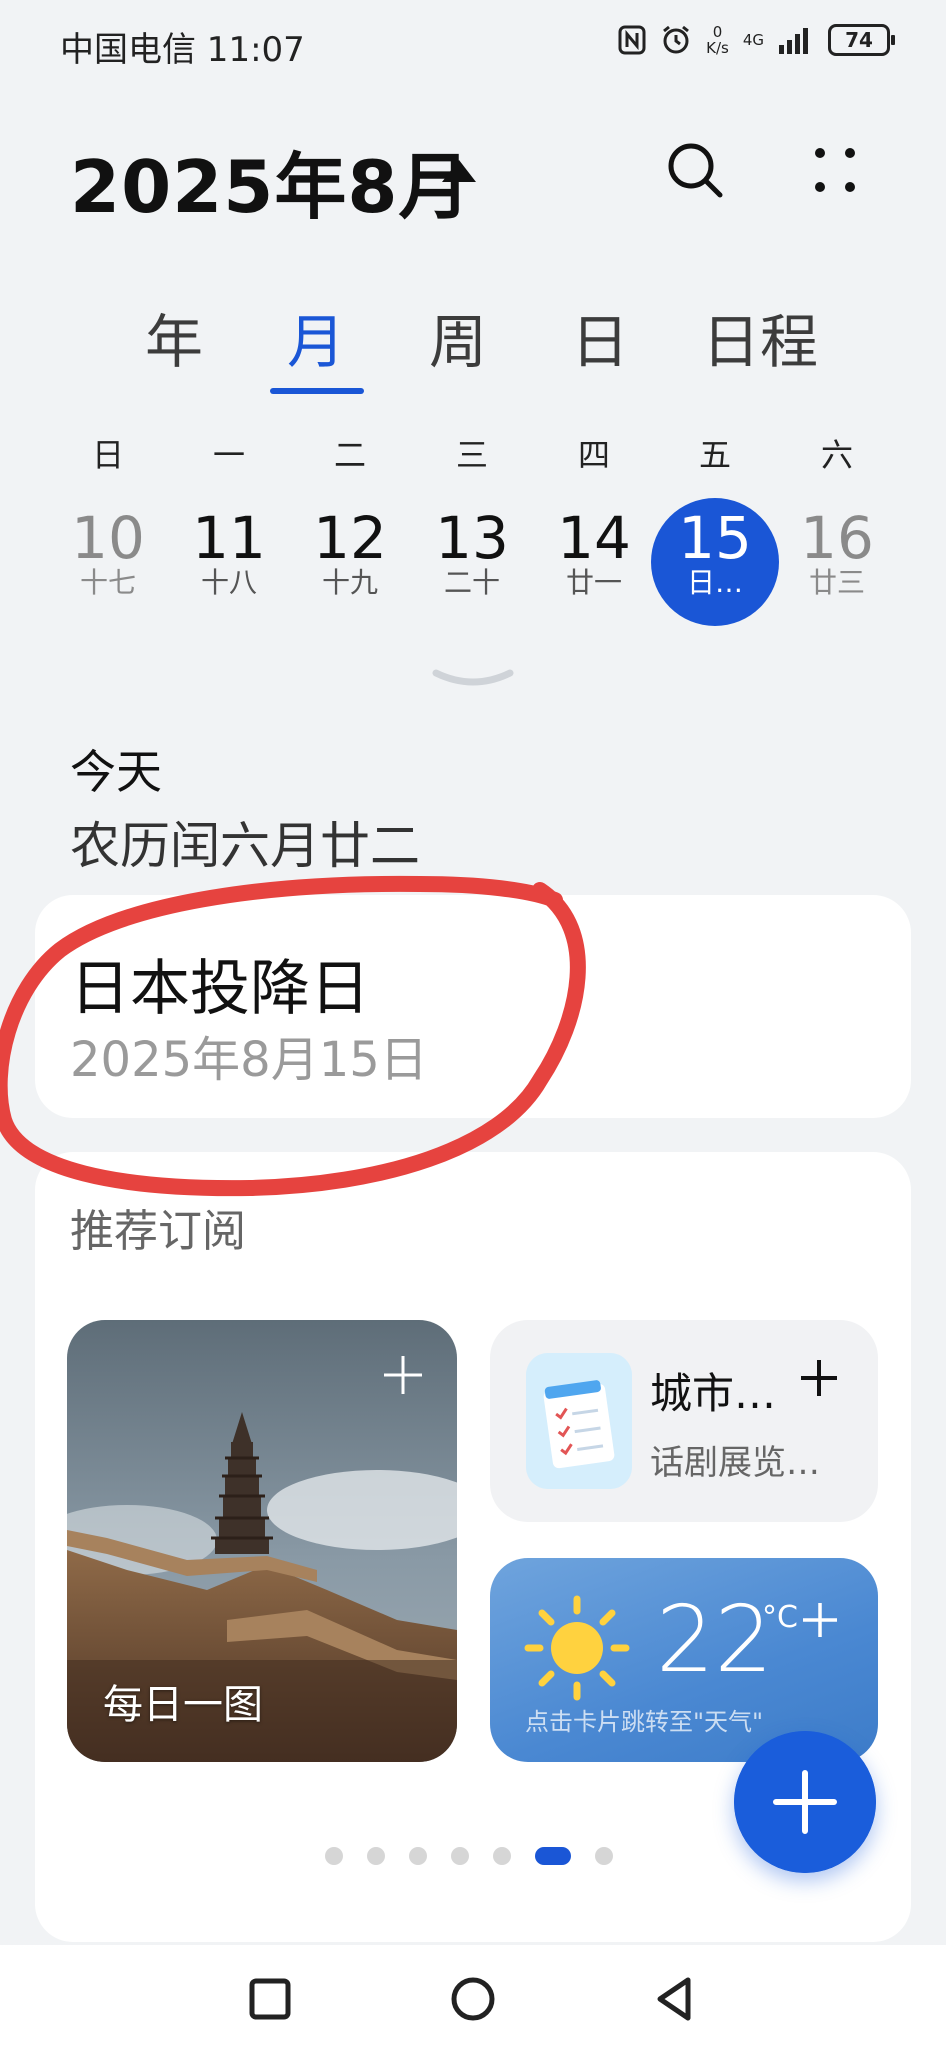 The height and width of the screenshot is (2048, 946). Describe the element at coordinates (158, 1231) in the screenshot. I see `recommended-title: 推荐订阅` at that location.